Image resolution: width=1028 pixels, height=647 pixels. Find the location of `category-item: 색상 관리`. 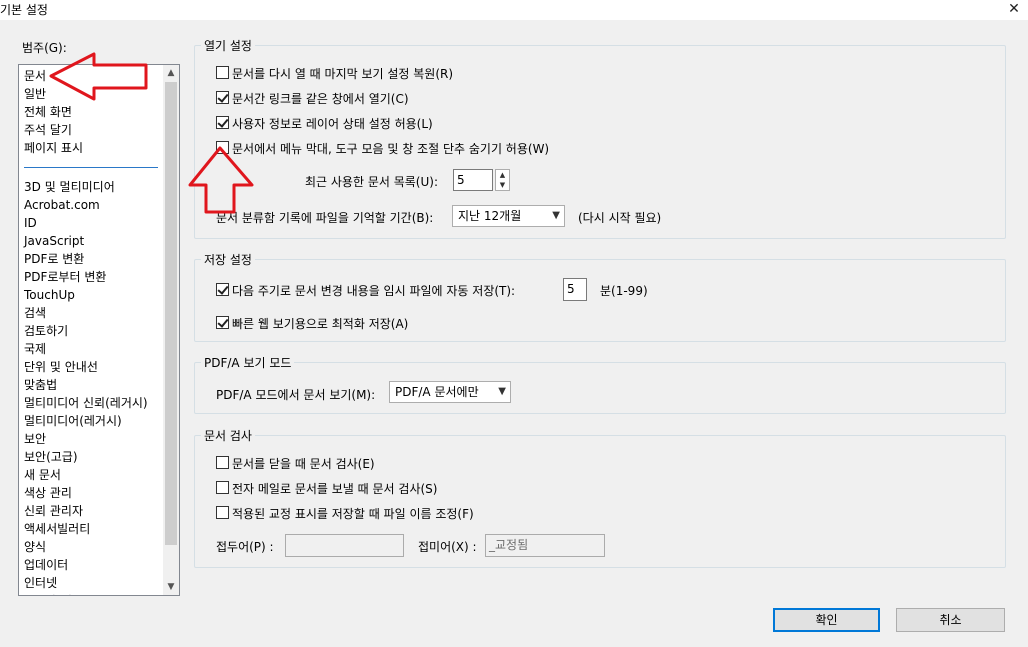

category-item: 색상 관리 is located at coordinates (94, 493).